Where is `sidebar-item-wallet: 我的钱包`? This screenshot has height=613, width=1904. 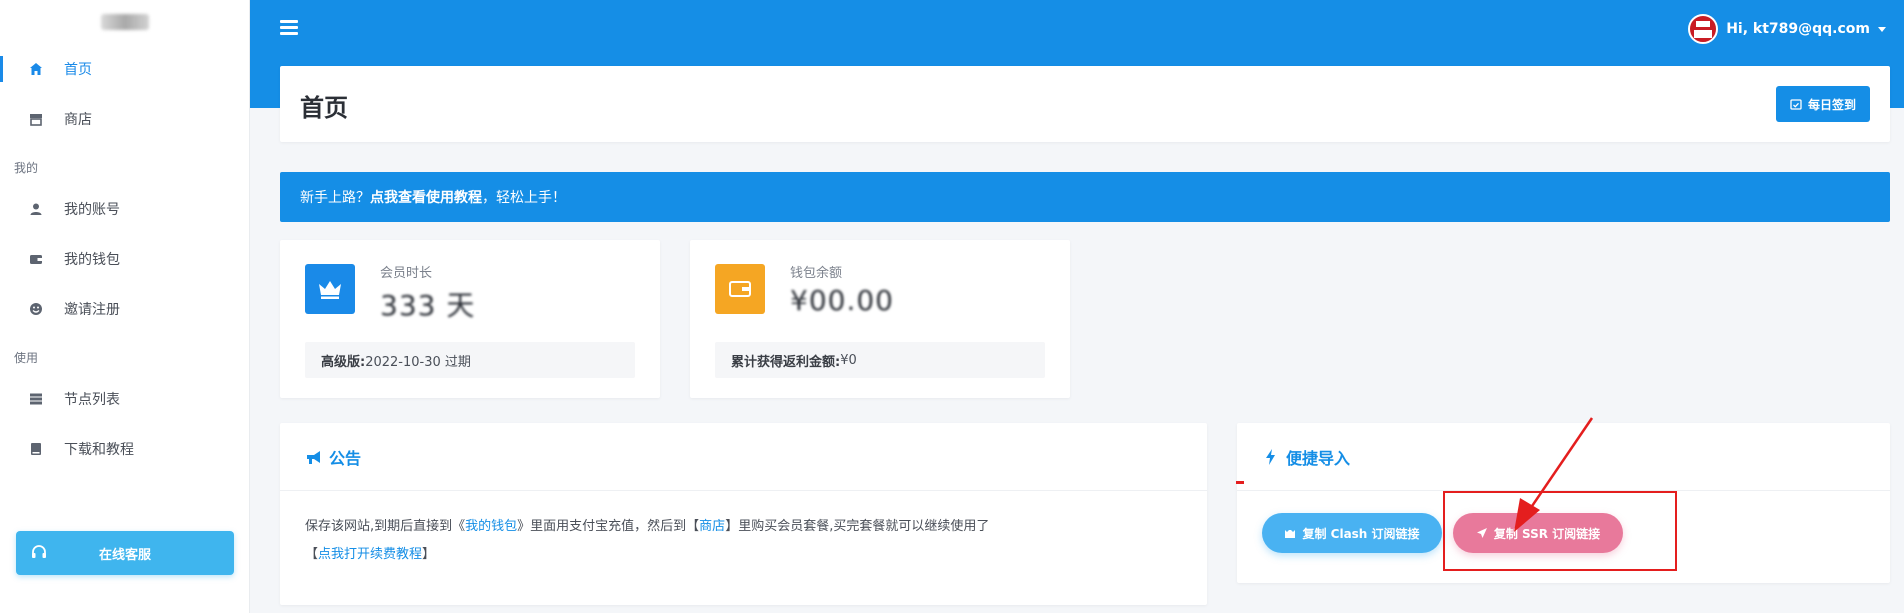
sidebar-item-wallet: 我的钱包 is located at coordinates (124, 259).